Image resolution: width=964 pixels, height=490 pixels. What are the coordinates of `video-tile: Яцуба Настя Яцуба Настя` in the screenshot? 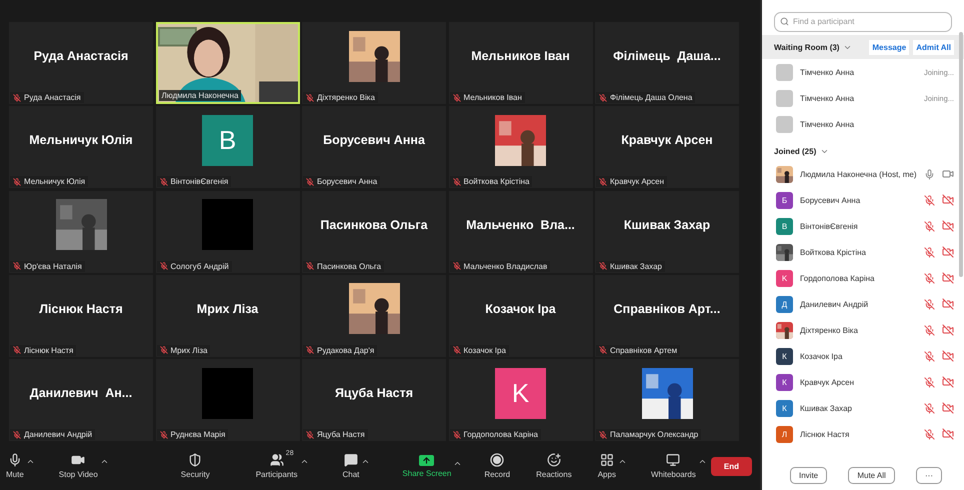 It's located at (374, 400).